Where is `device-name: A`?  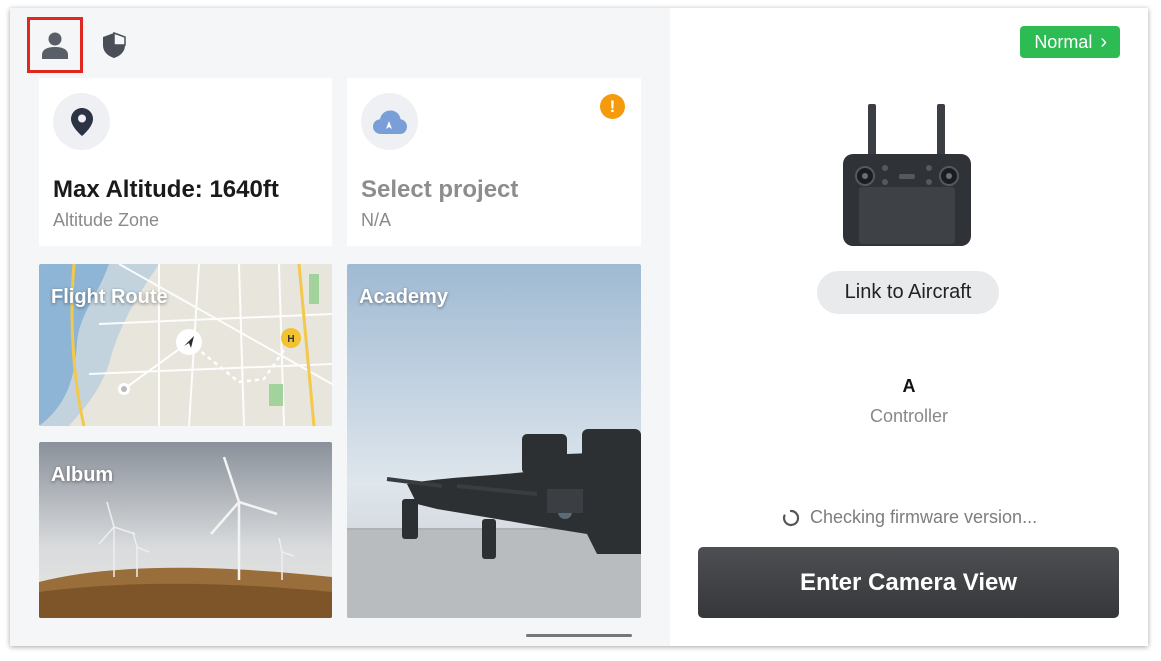 device-name: A is located at coordinates (909, 386).